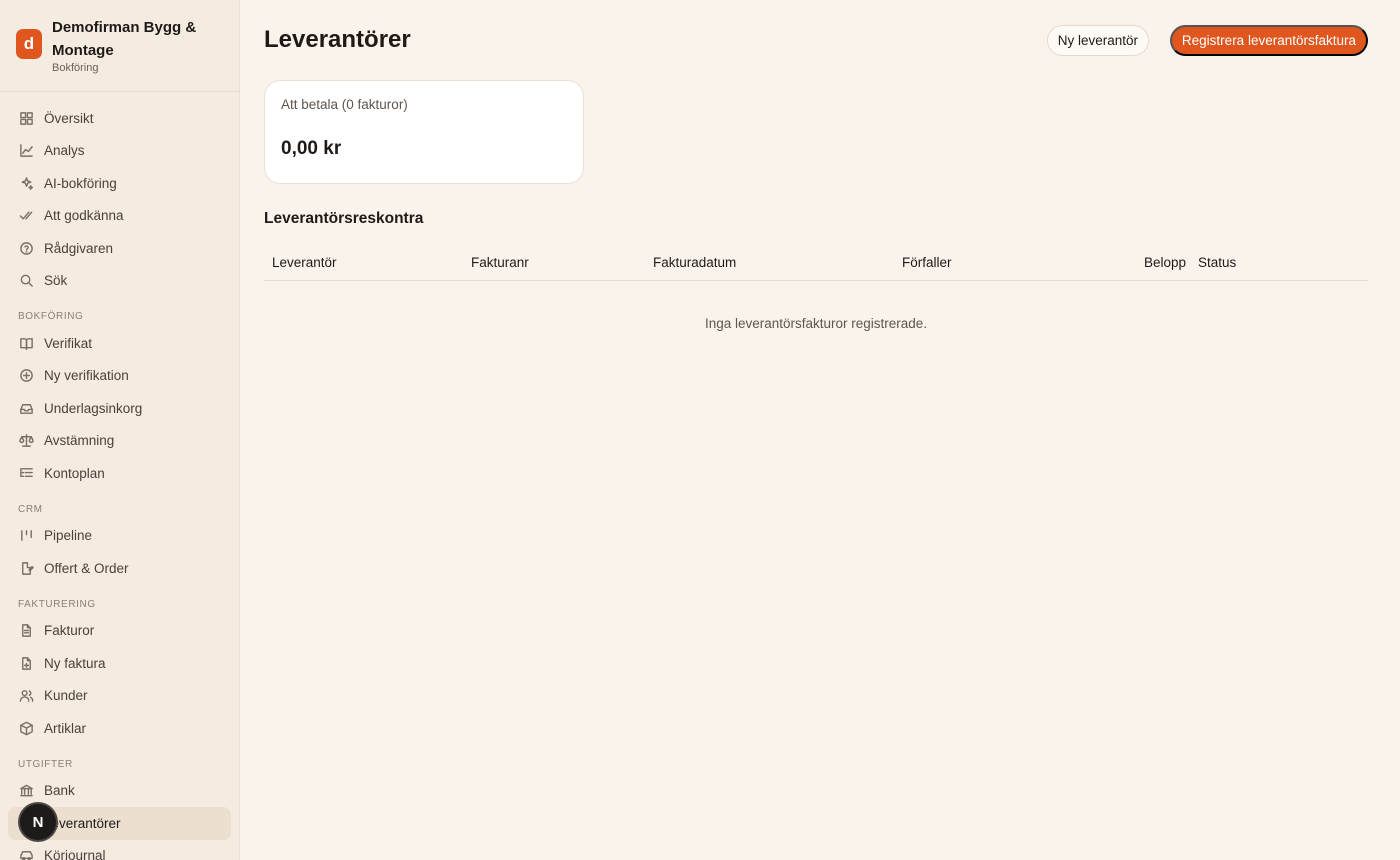 The height and width of the screenshot is (860, 1400). What do you see at coordinates (115, 696) in the screenshot?
I see `sidebar-item-kunder: Kunder` at bounding box center [115, 696].